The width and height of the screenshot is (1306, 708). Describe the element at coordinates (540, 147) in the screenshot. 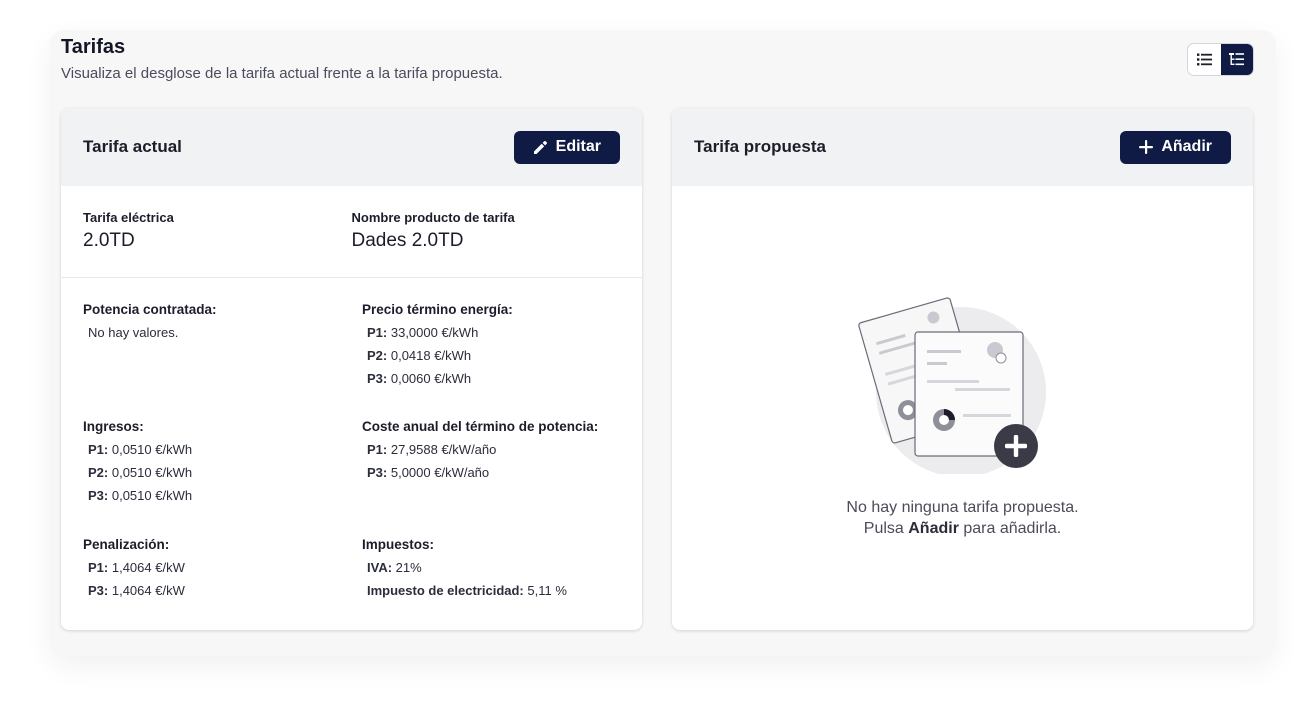

I see `pencil-icon` at that location.